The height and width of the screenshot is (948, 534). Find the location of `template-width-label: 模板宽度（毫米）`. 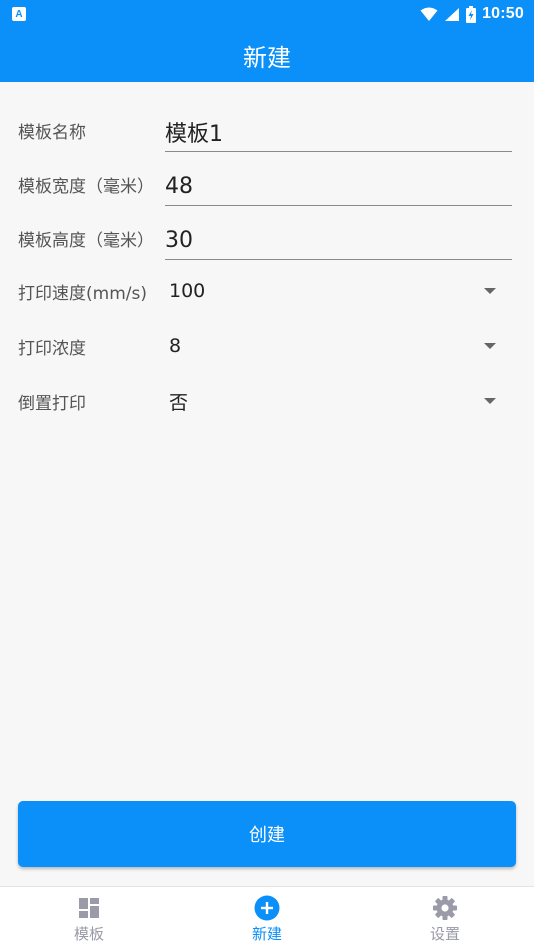

template-width-label: 模板宽度（毫米） is located at coordinates (86, 186).